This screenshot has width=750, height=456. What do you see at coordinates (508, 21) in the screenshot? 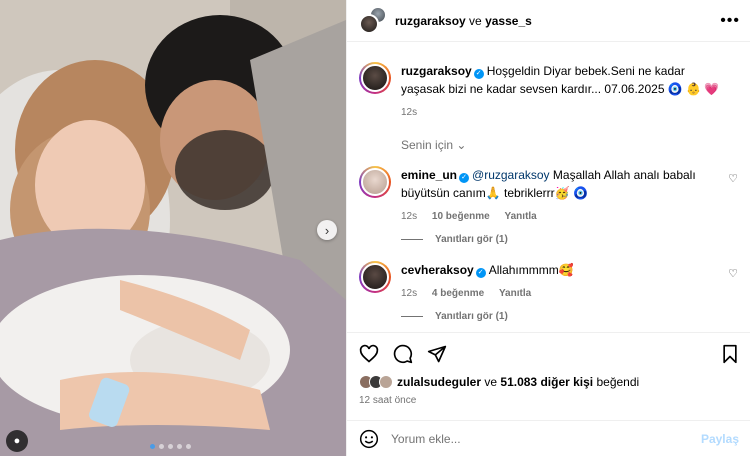
I see `author-username: yasse_s` at bounding box center [508, 21].